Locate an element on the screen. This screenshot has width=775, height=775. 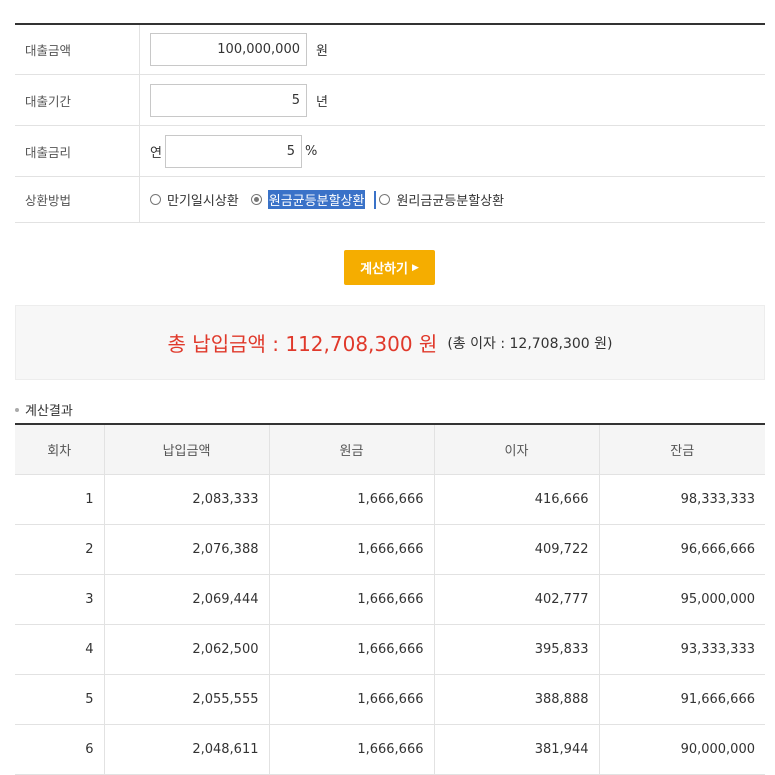
cell-payment: 2,048,611 is located at coordinates (186, 749).